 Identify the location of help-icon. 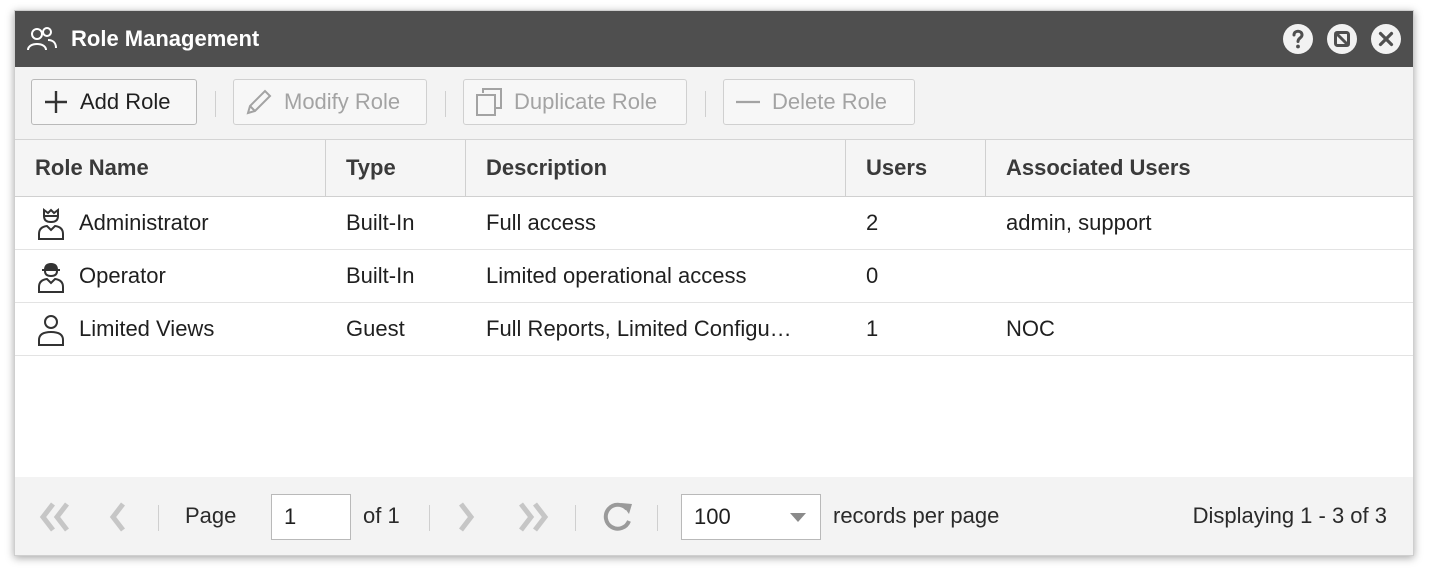
(1298, 39).